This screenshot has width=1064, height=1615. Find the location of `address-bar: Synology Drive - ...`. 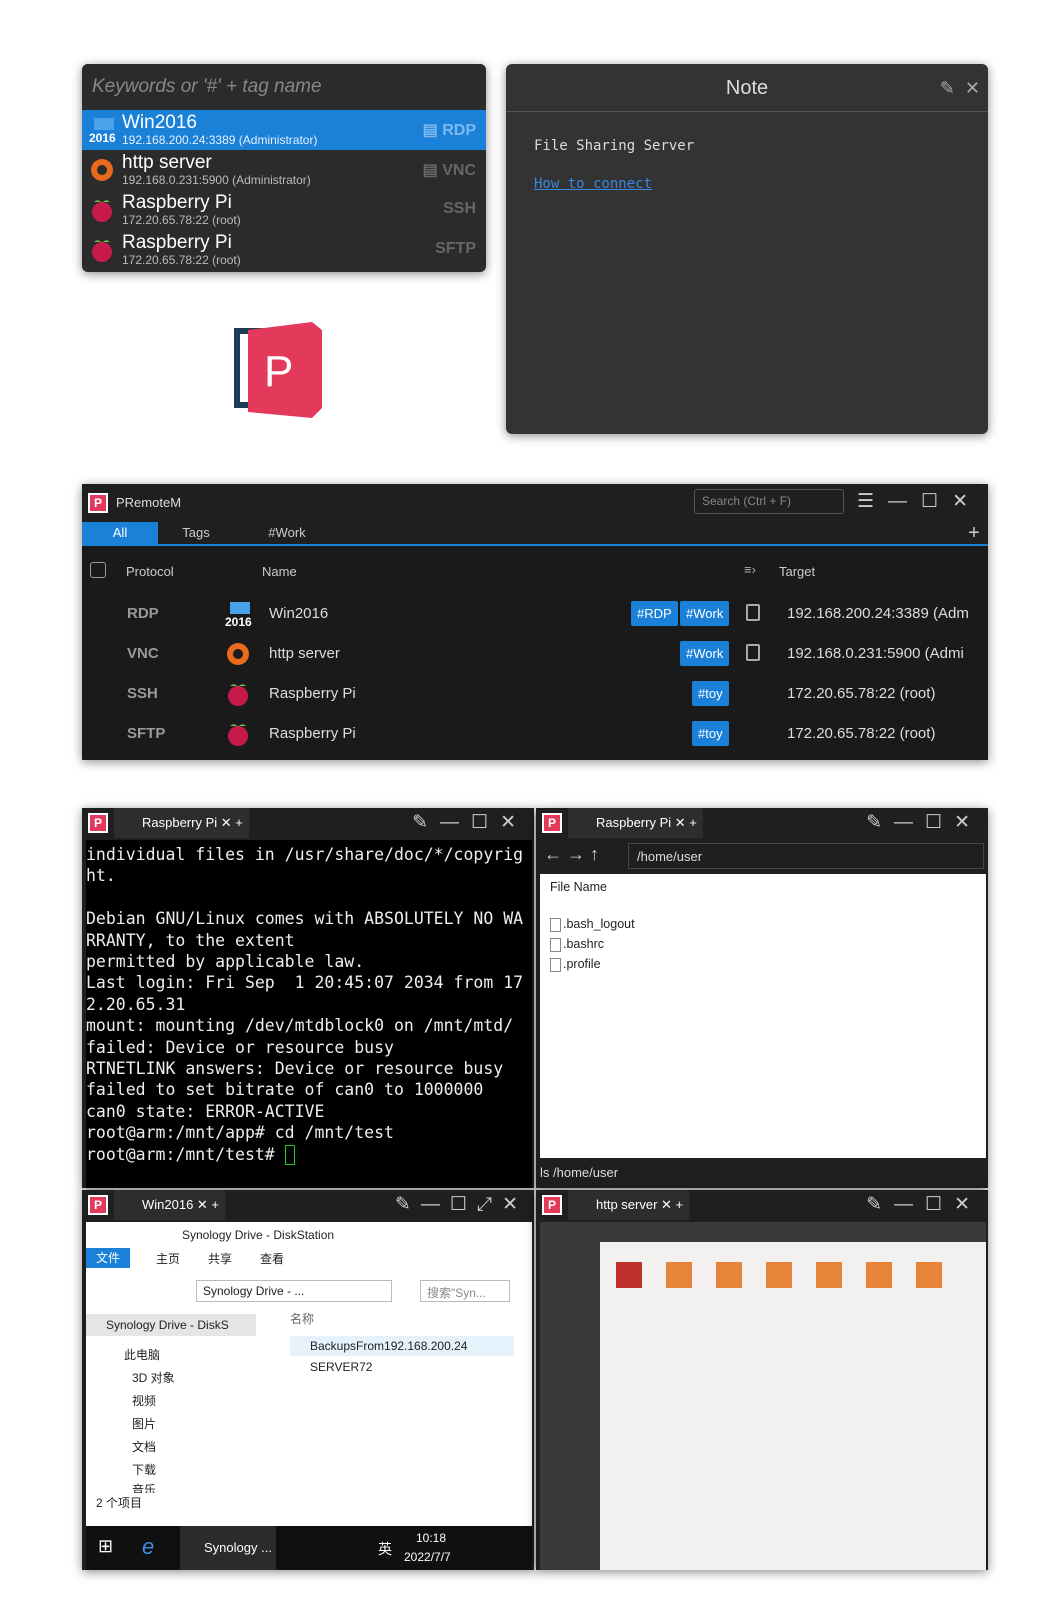

address-bar: Synology Drive - ... is located at coordinates (294, 1291).